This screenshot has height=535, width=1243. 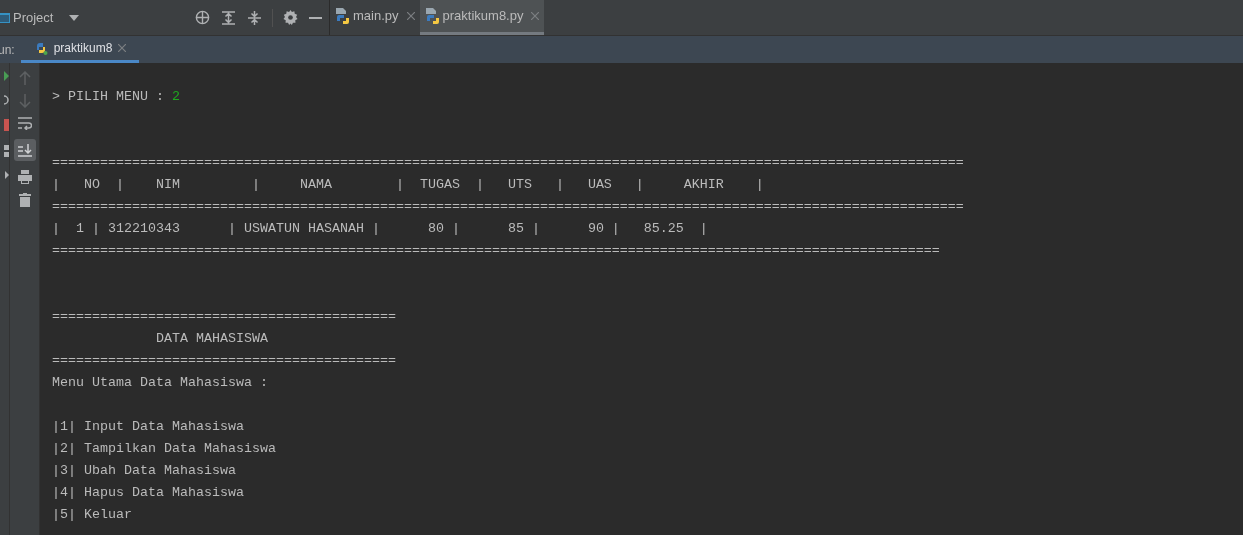 What do you see at coordinates (408, 185) in the screenshot?
I see `console-line: | NO | NIM | NAMA | TUGAS | UTS | UAS | AKHIR |` at bounding box center [408, 185].